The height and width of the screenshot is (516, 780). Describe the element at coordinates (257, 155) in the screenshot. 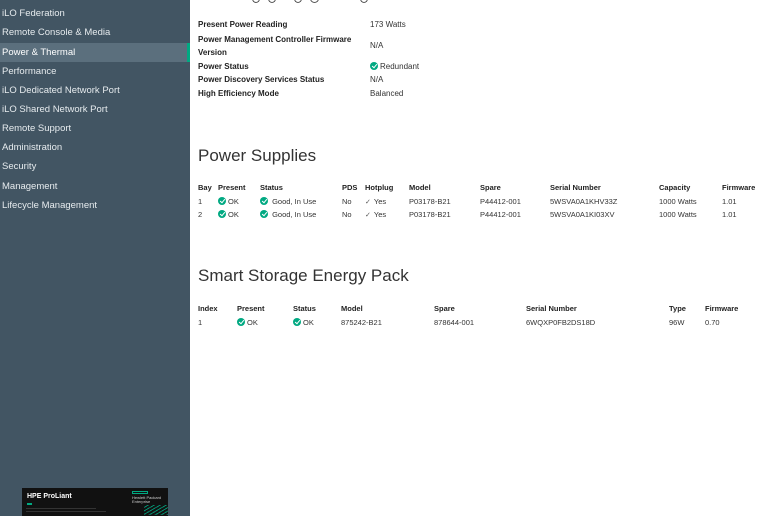

I see `power-supplies-title: Power Supplies` at that location.